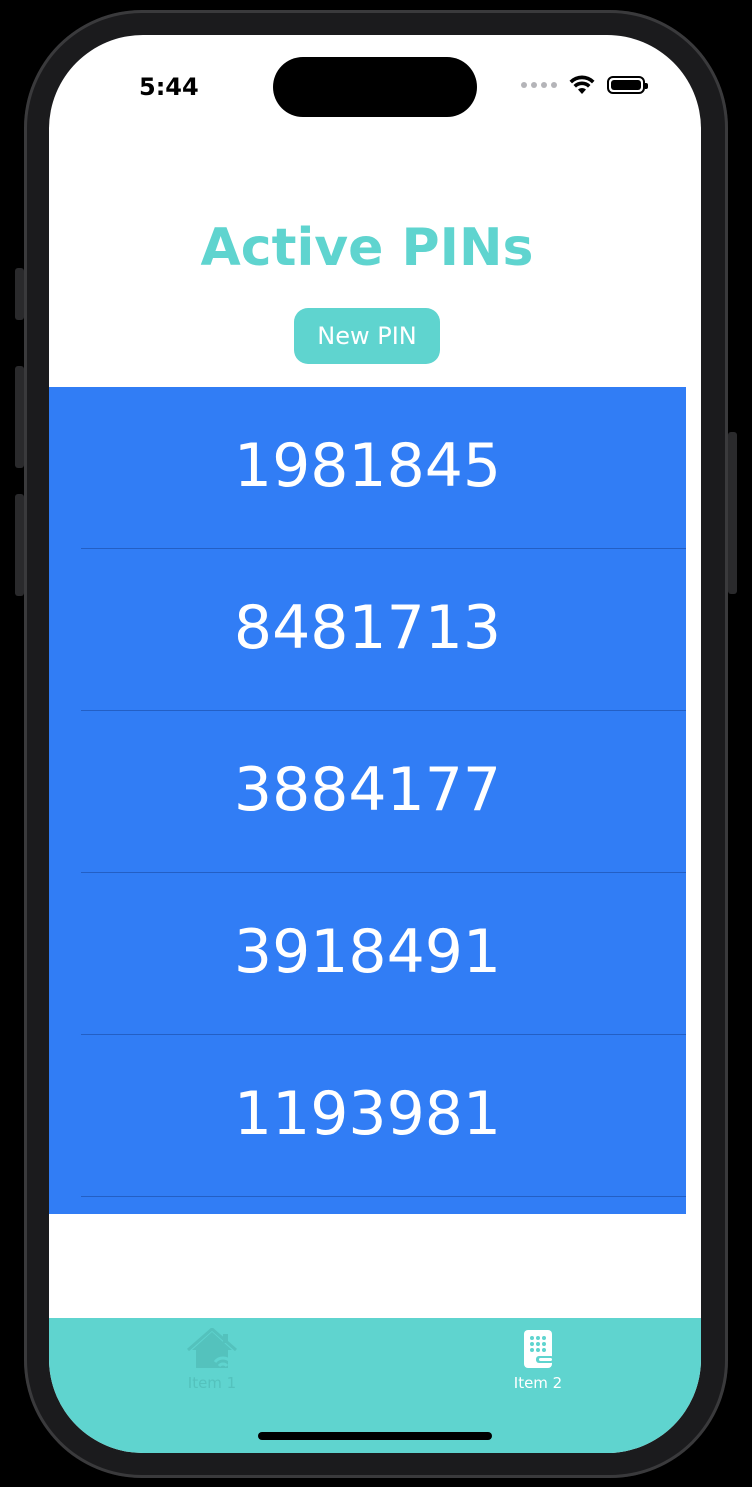 Image resolution: width=752 pixels, height=1487 pixels. I want to click on pin-row: 3884177, so click(367, 792).